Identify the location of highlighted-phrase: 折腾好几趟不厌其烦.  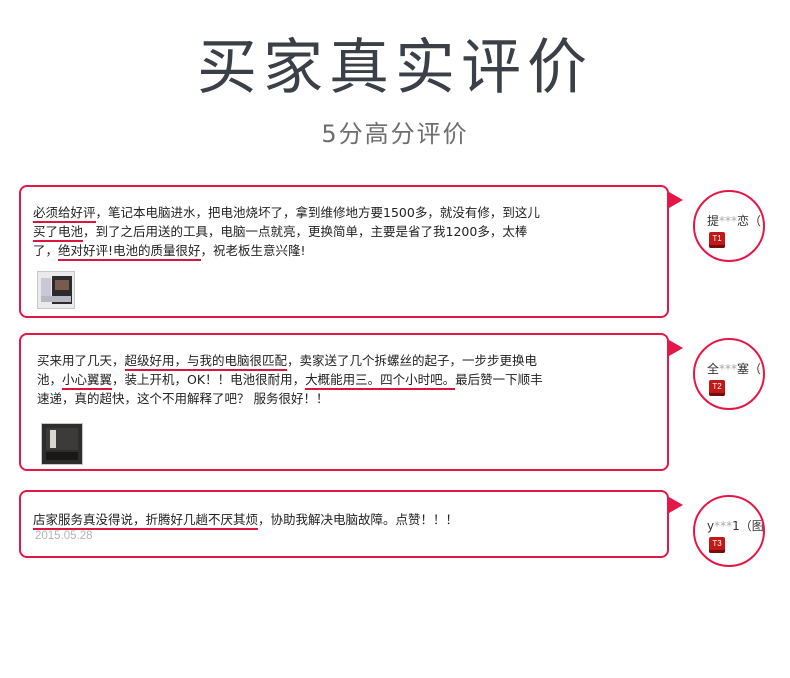
(202, 519).